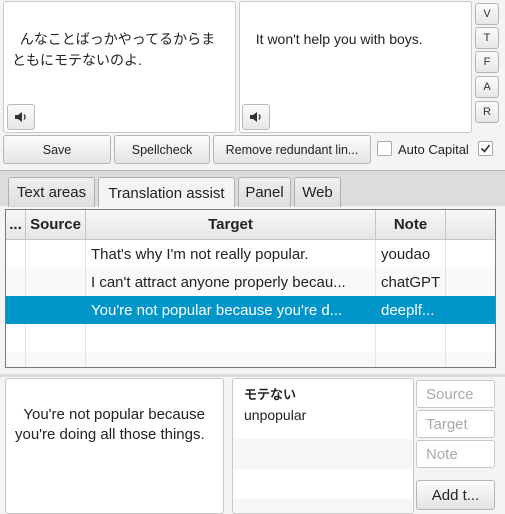 This screenshot has height=514, width=505. I want to click on extra-checkbox, so click(485, 148).